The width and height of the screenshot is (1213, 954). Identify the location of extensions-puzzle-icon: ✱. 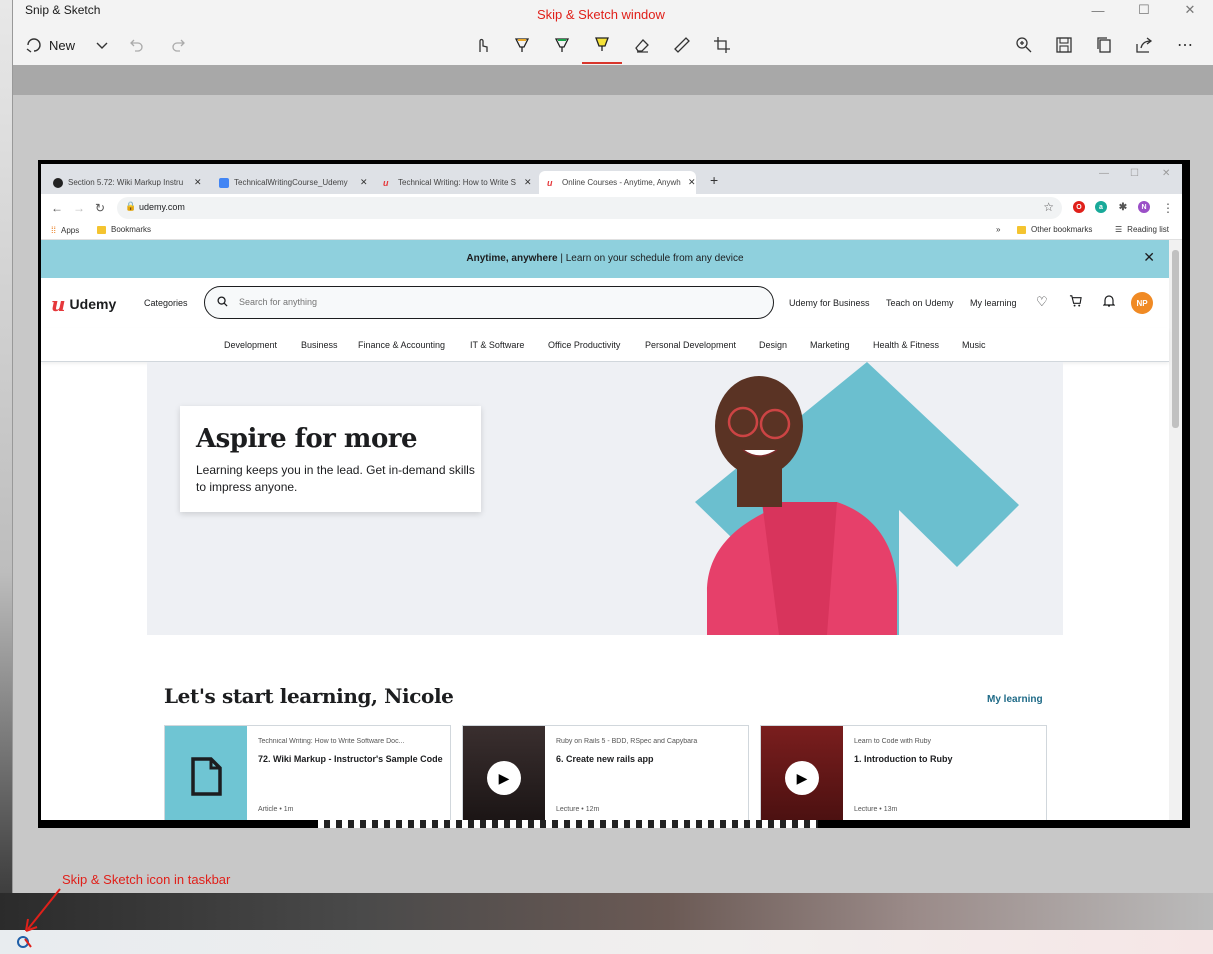
(1123, 207).